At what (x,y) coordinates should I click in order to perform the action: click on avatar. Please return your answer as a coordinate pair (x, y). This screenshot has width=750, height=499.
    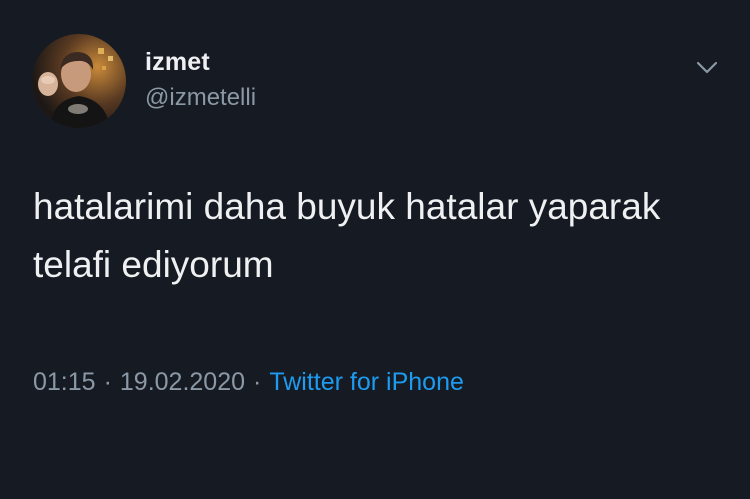
    Looking at the image, I should click on (79, 81).